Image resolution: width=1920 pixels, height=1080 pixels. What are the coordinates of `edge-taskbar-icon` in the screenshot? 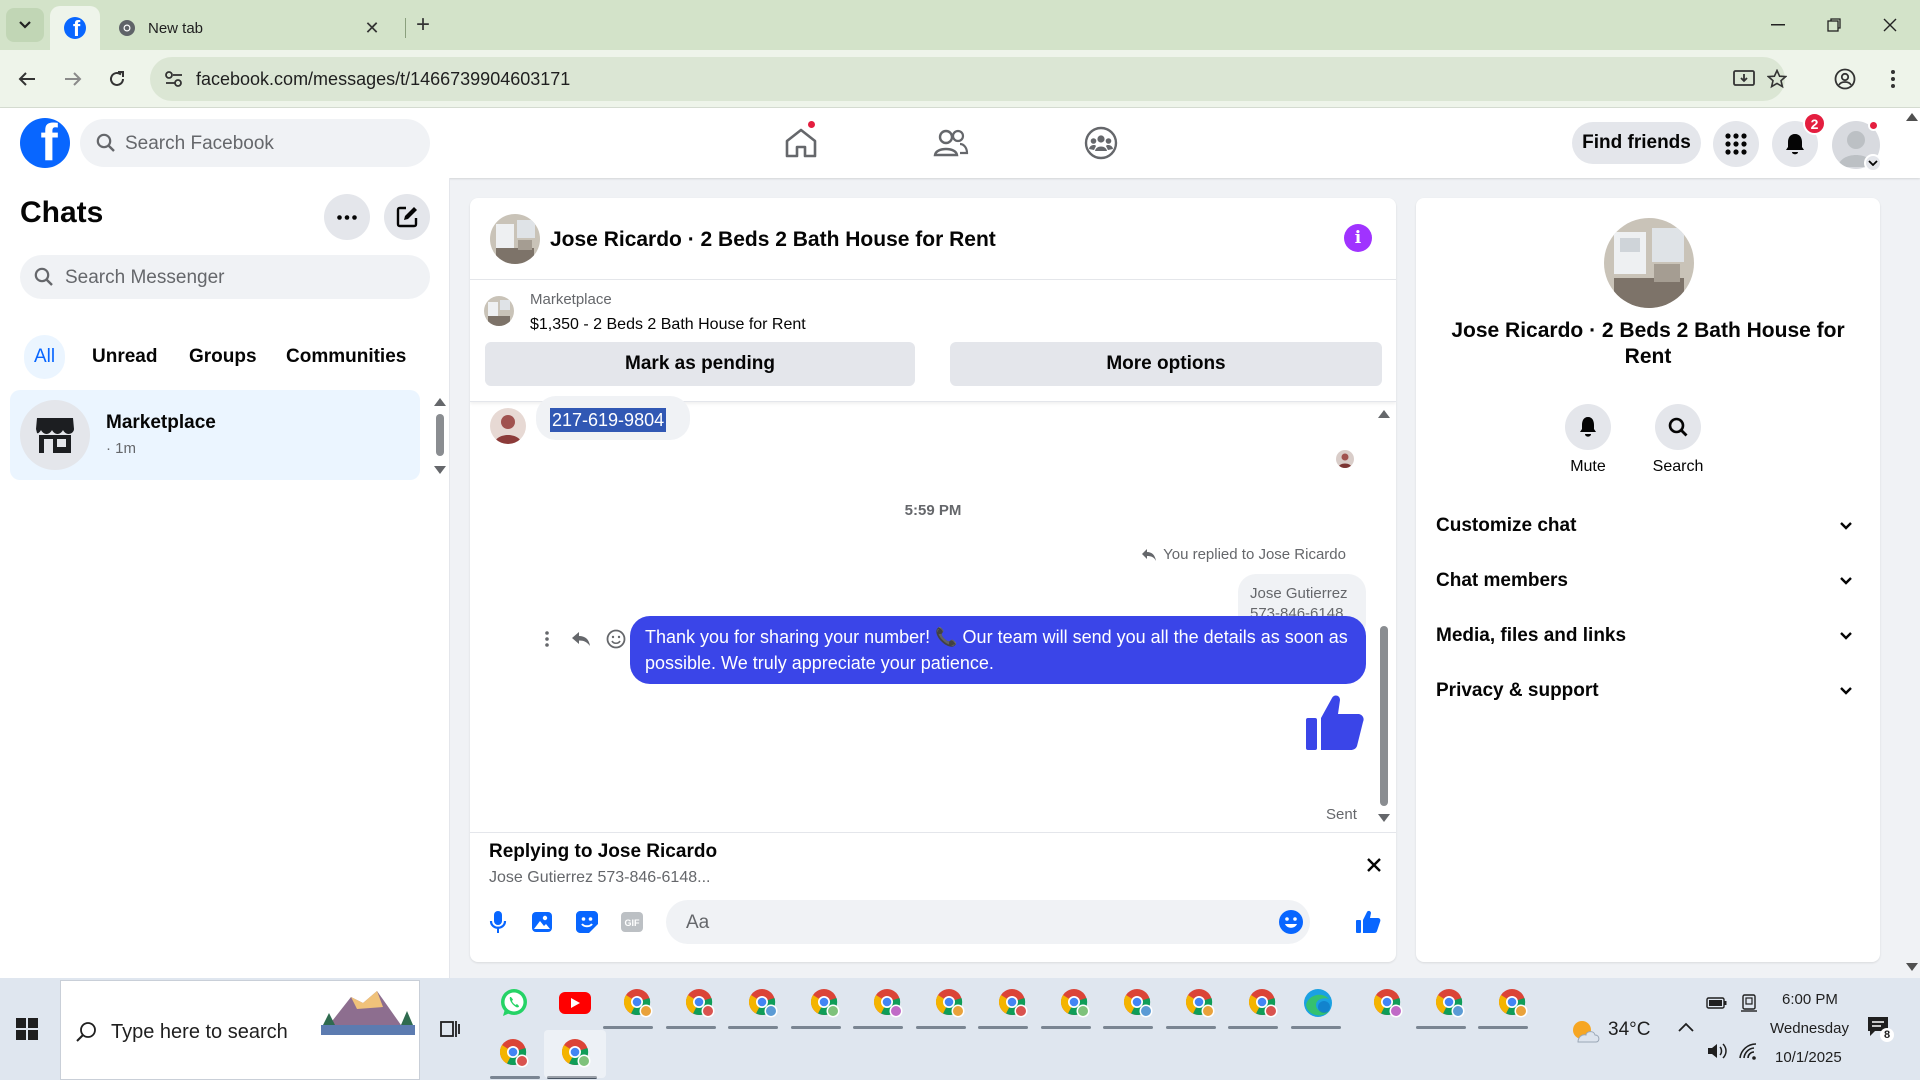 It's located at (1318, 1003).